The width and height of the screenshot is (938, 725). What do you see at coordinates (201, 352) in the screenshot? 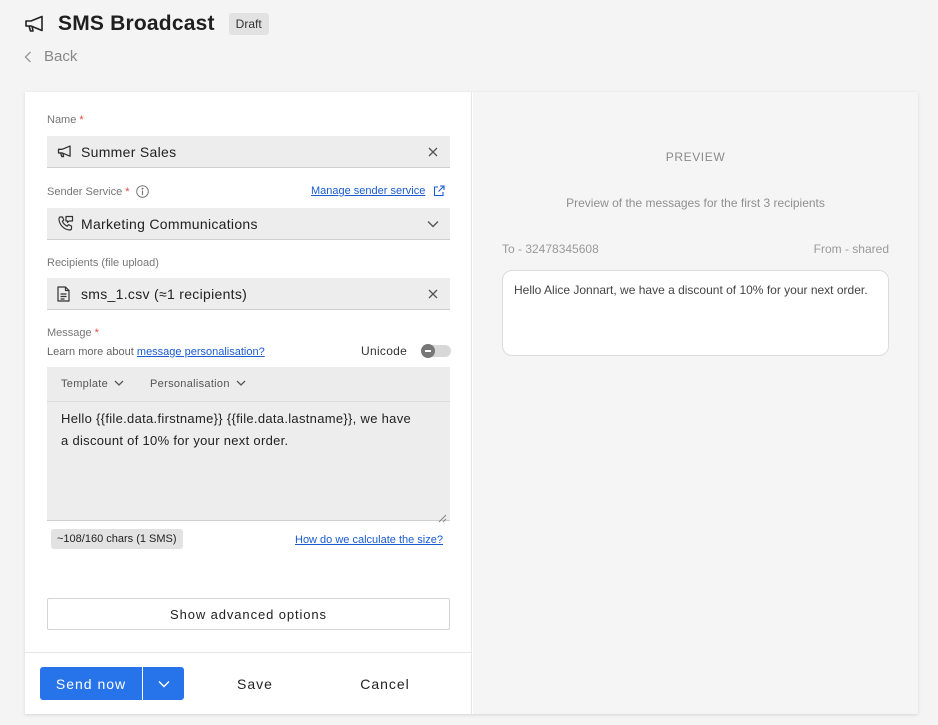
I see `personalisation-link: message personalisation?` at bounding box center [201, 352].